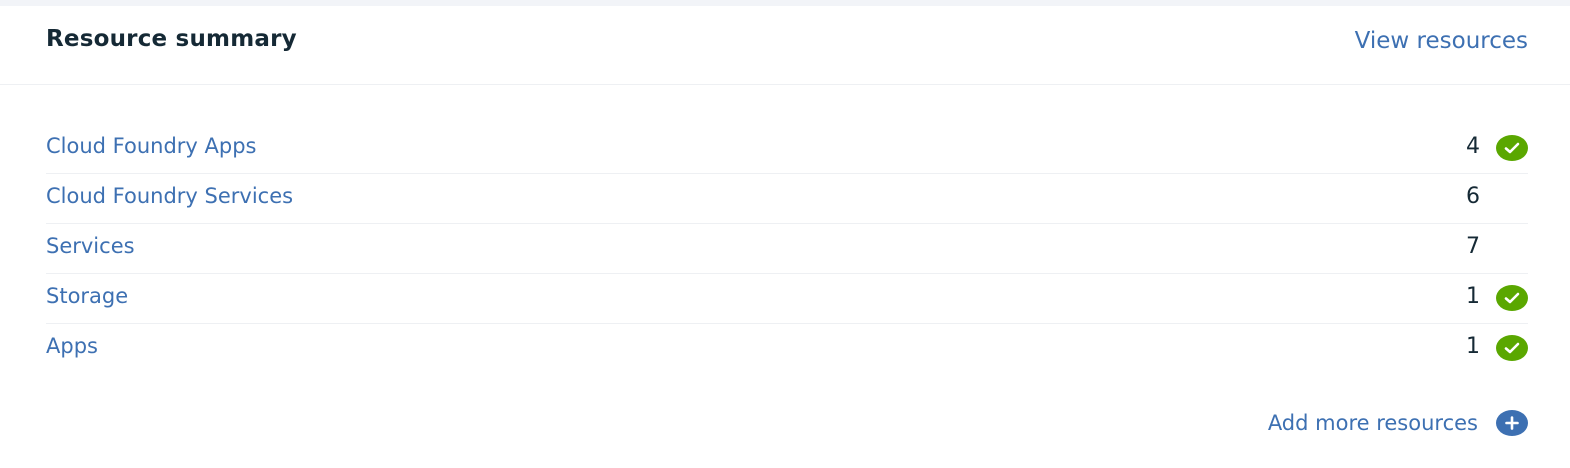  Describe the element at coordinates (171, 39) in the screenshot. I see `card-title: Resource summary` at that location.